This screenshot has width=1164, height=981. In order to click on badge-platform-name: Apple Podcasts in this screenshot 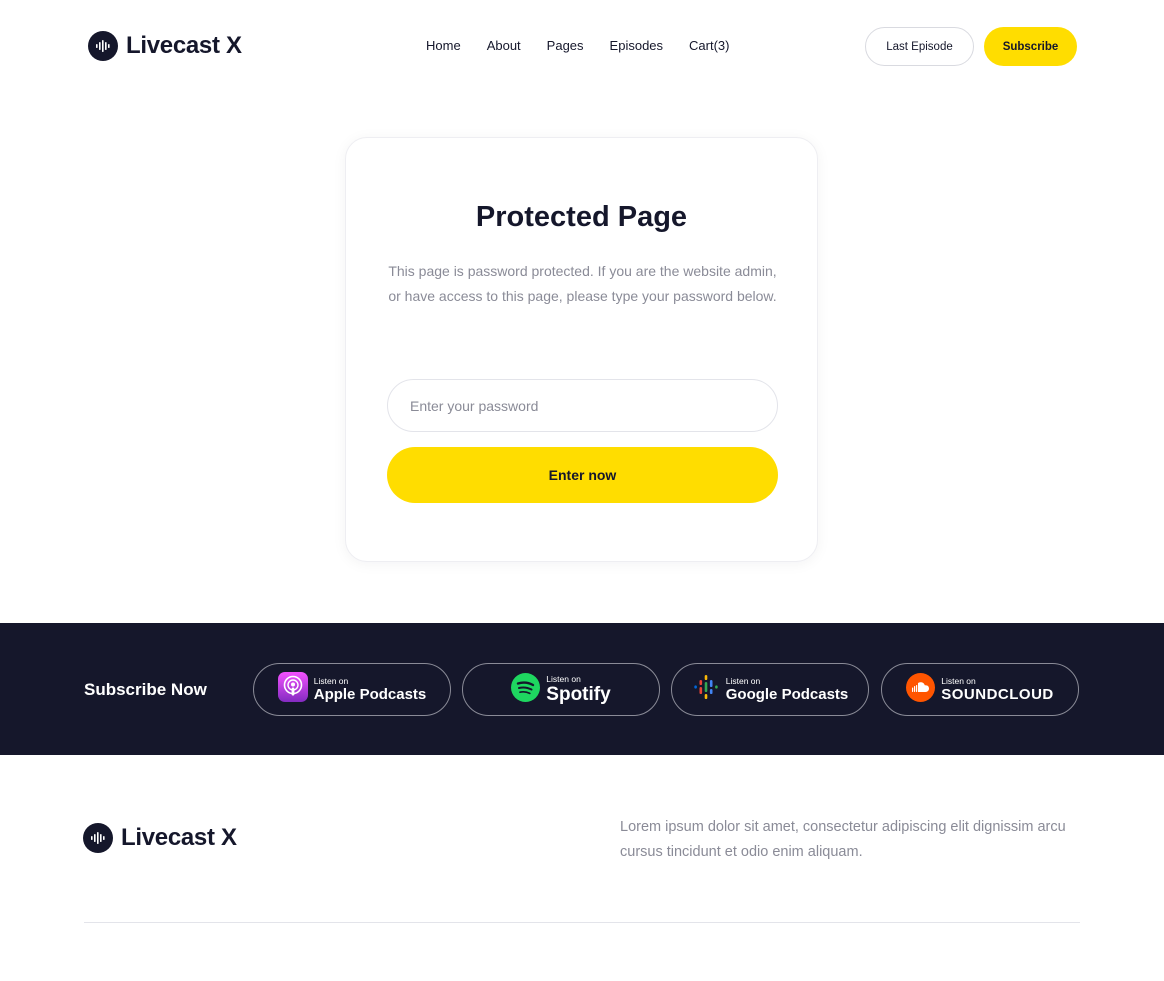, I will do `click(370, 695)`.